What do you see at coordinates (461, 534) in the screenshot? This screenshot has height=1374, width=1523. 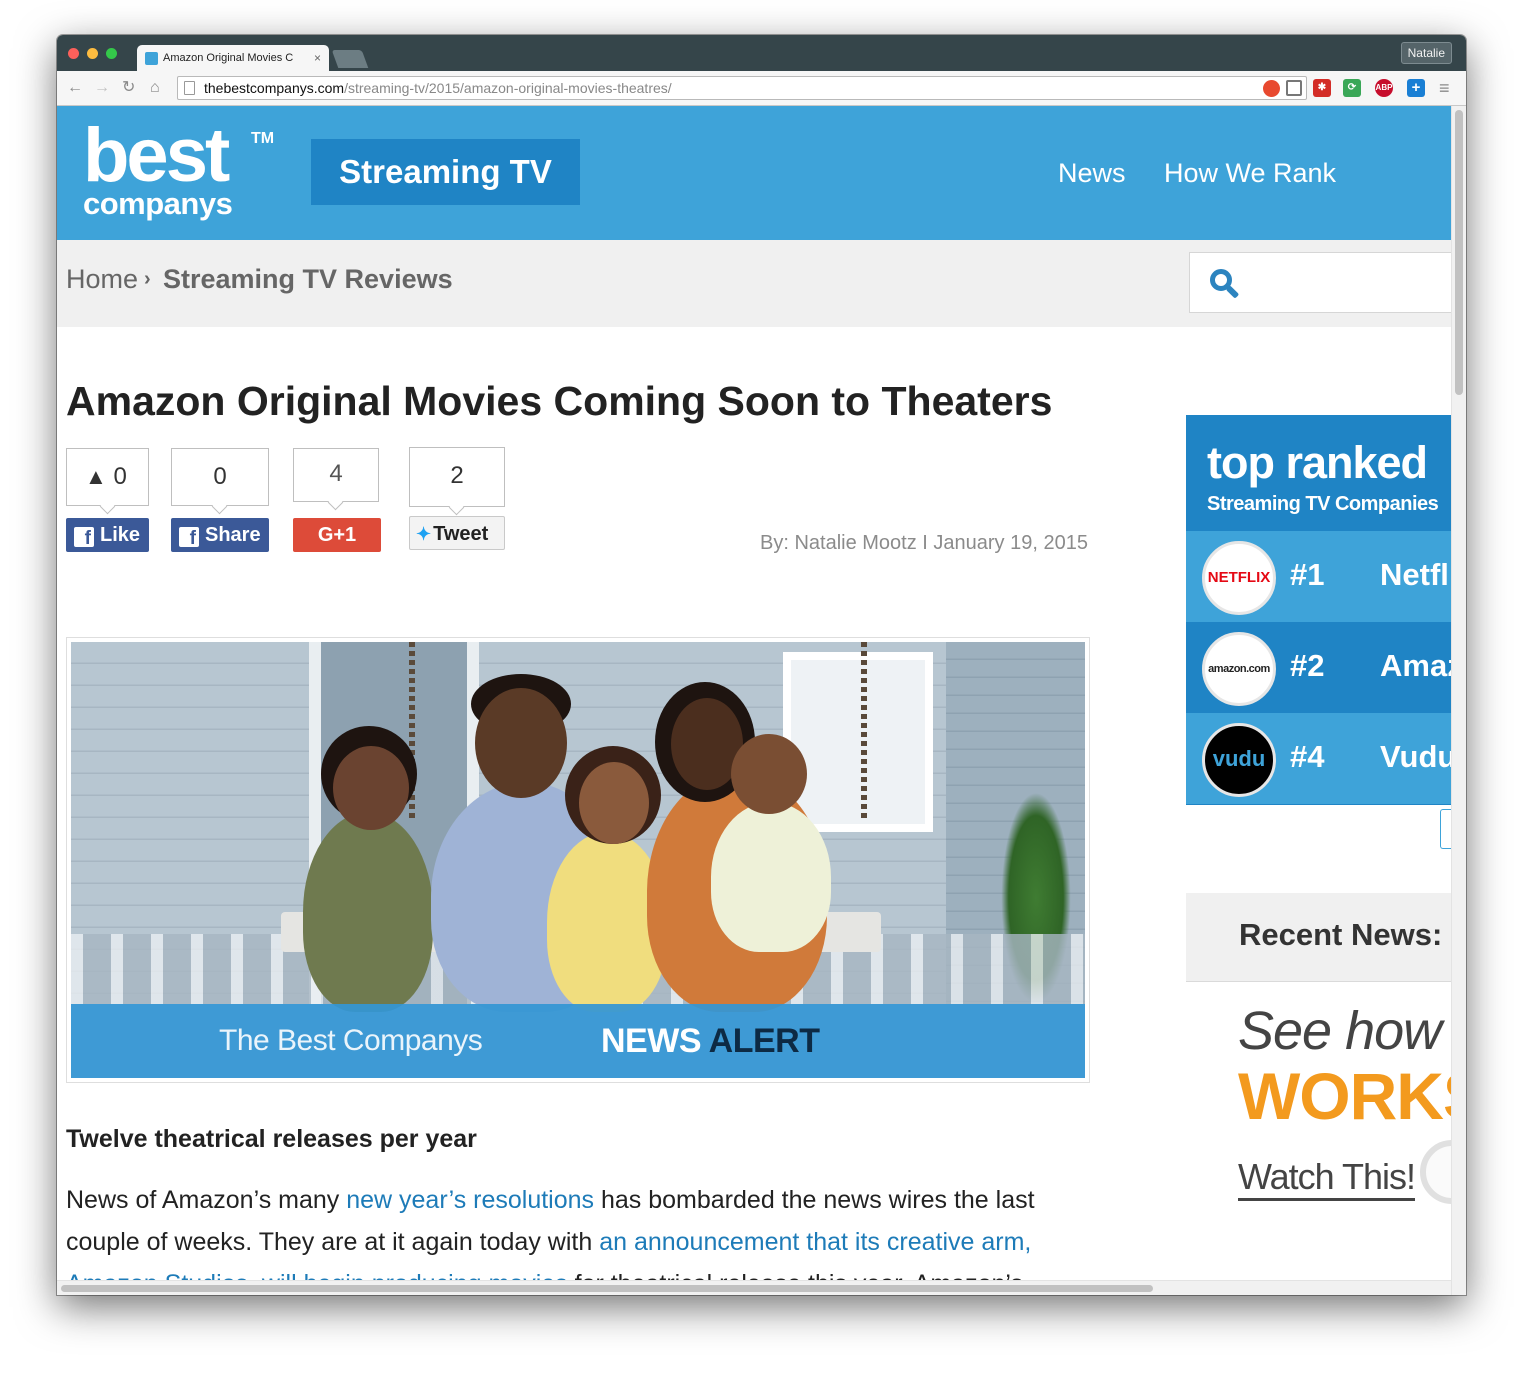 I see `tweet-label: Tweet` at bounding box center [461, 534].